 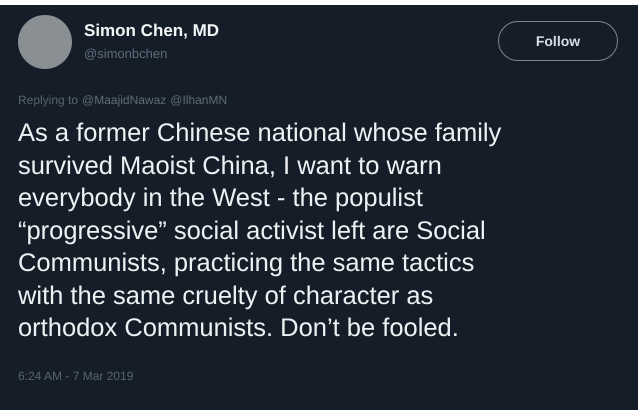 What do you see at coordinates (76, 375) in the screenshot?
I see `tweet-timestamp: 6:24 AM - 7 Mar 2019` at bounding box center [76, 375].